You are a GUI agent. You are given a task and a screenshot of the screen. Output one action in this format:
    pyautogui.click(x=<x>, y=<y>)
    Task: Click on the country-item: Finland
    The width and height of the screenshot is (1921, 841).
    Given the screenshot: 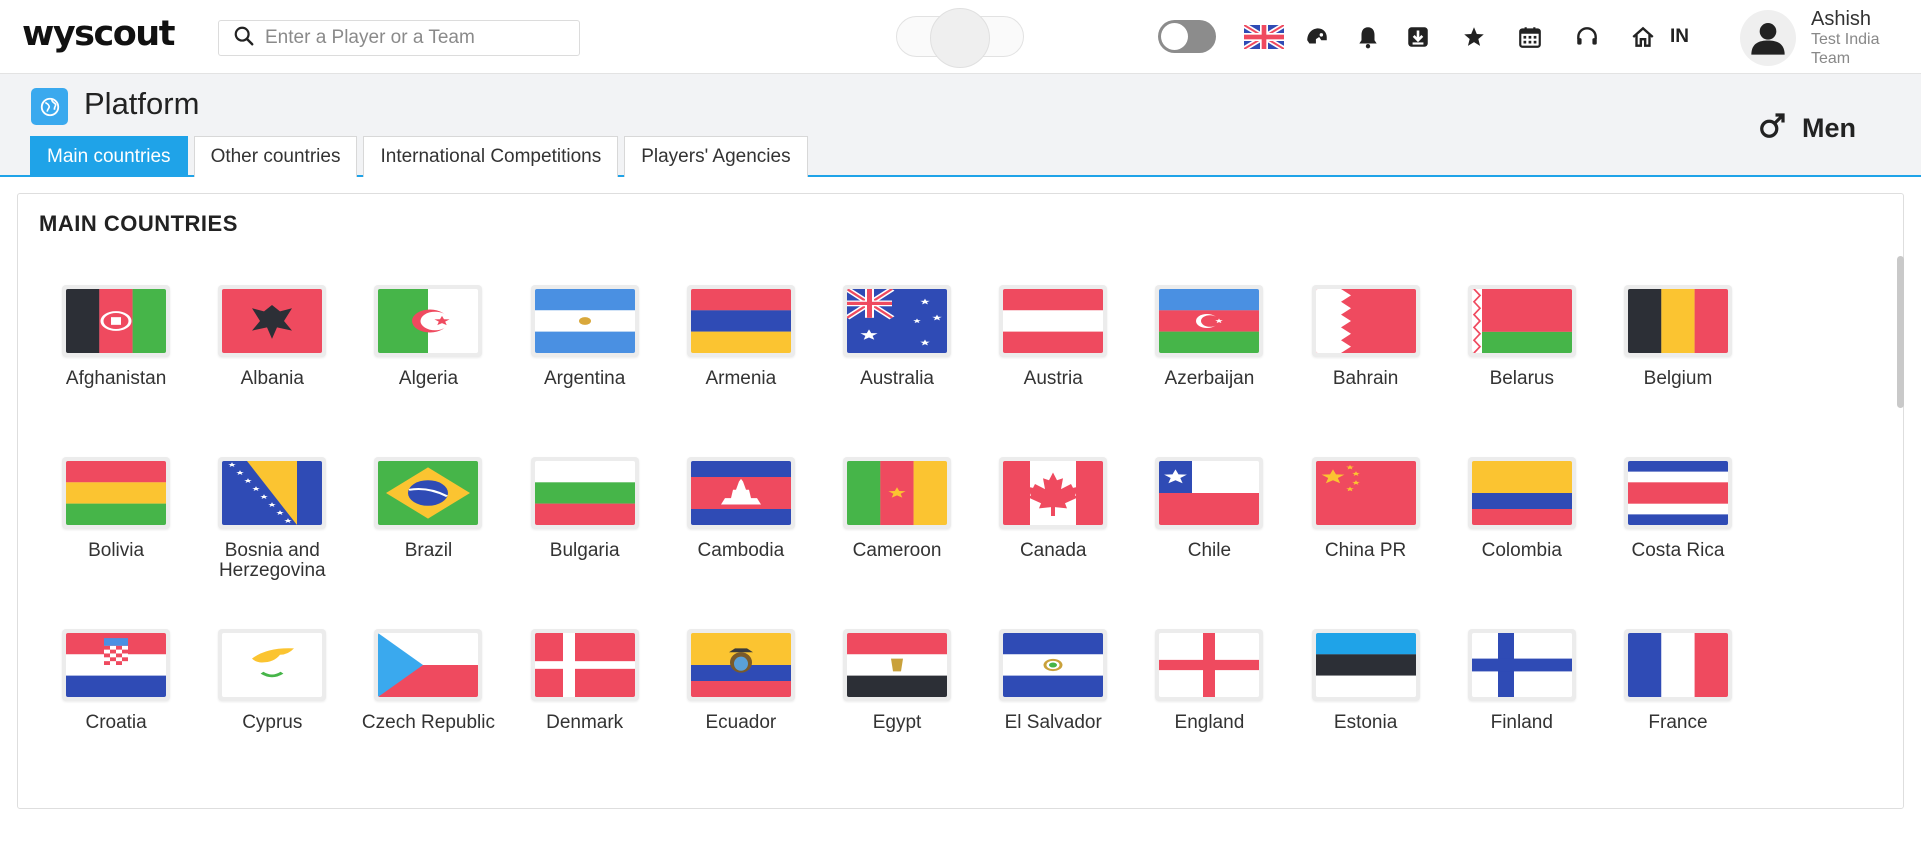 What is the action you would take?
    pyautogui.click(x=1522, y=715)
    